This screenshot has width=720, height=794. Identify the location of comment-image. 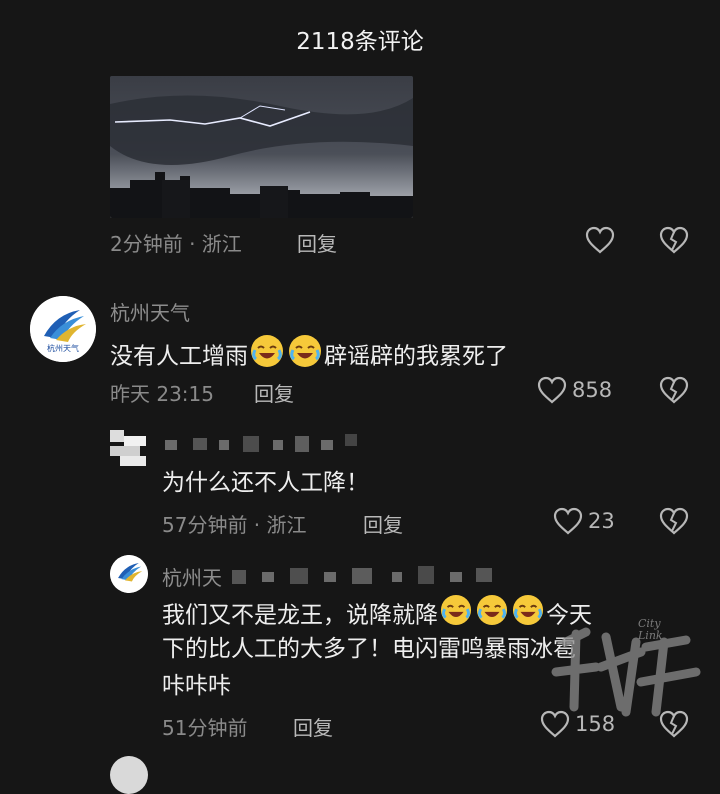
(261, 147).